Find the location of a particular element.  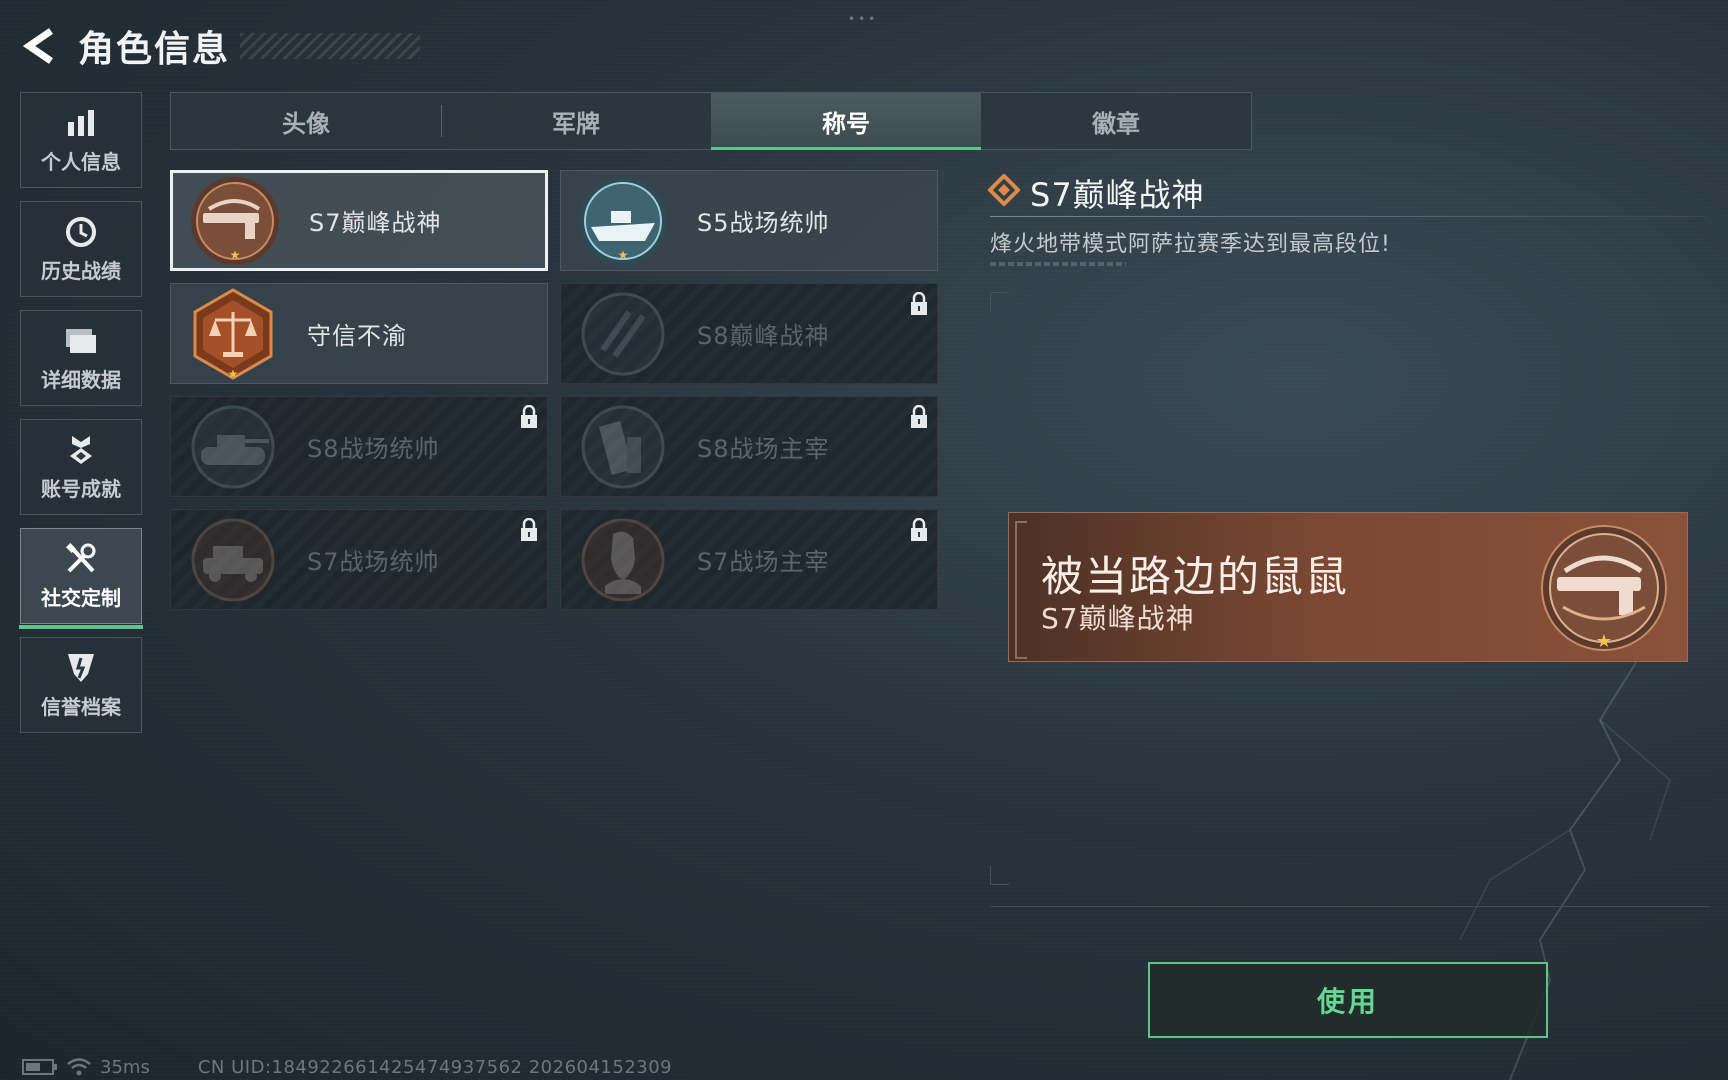

shield-icon is located at coordinates (81, 668).